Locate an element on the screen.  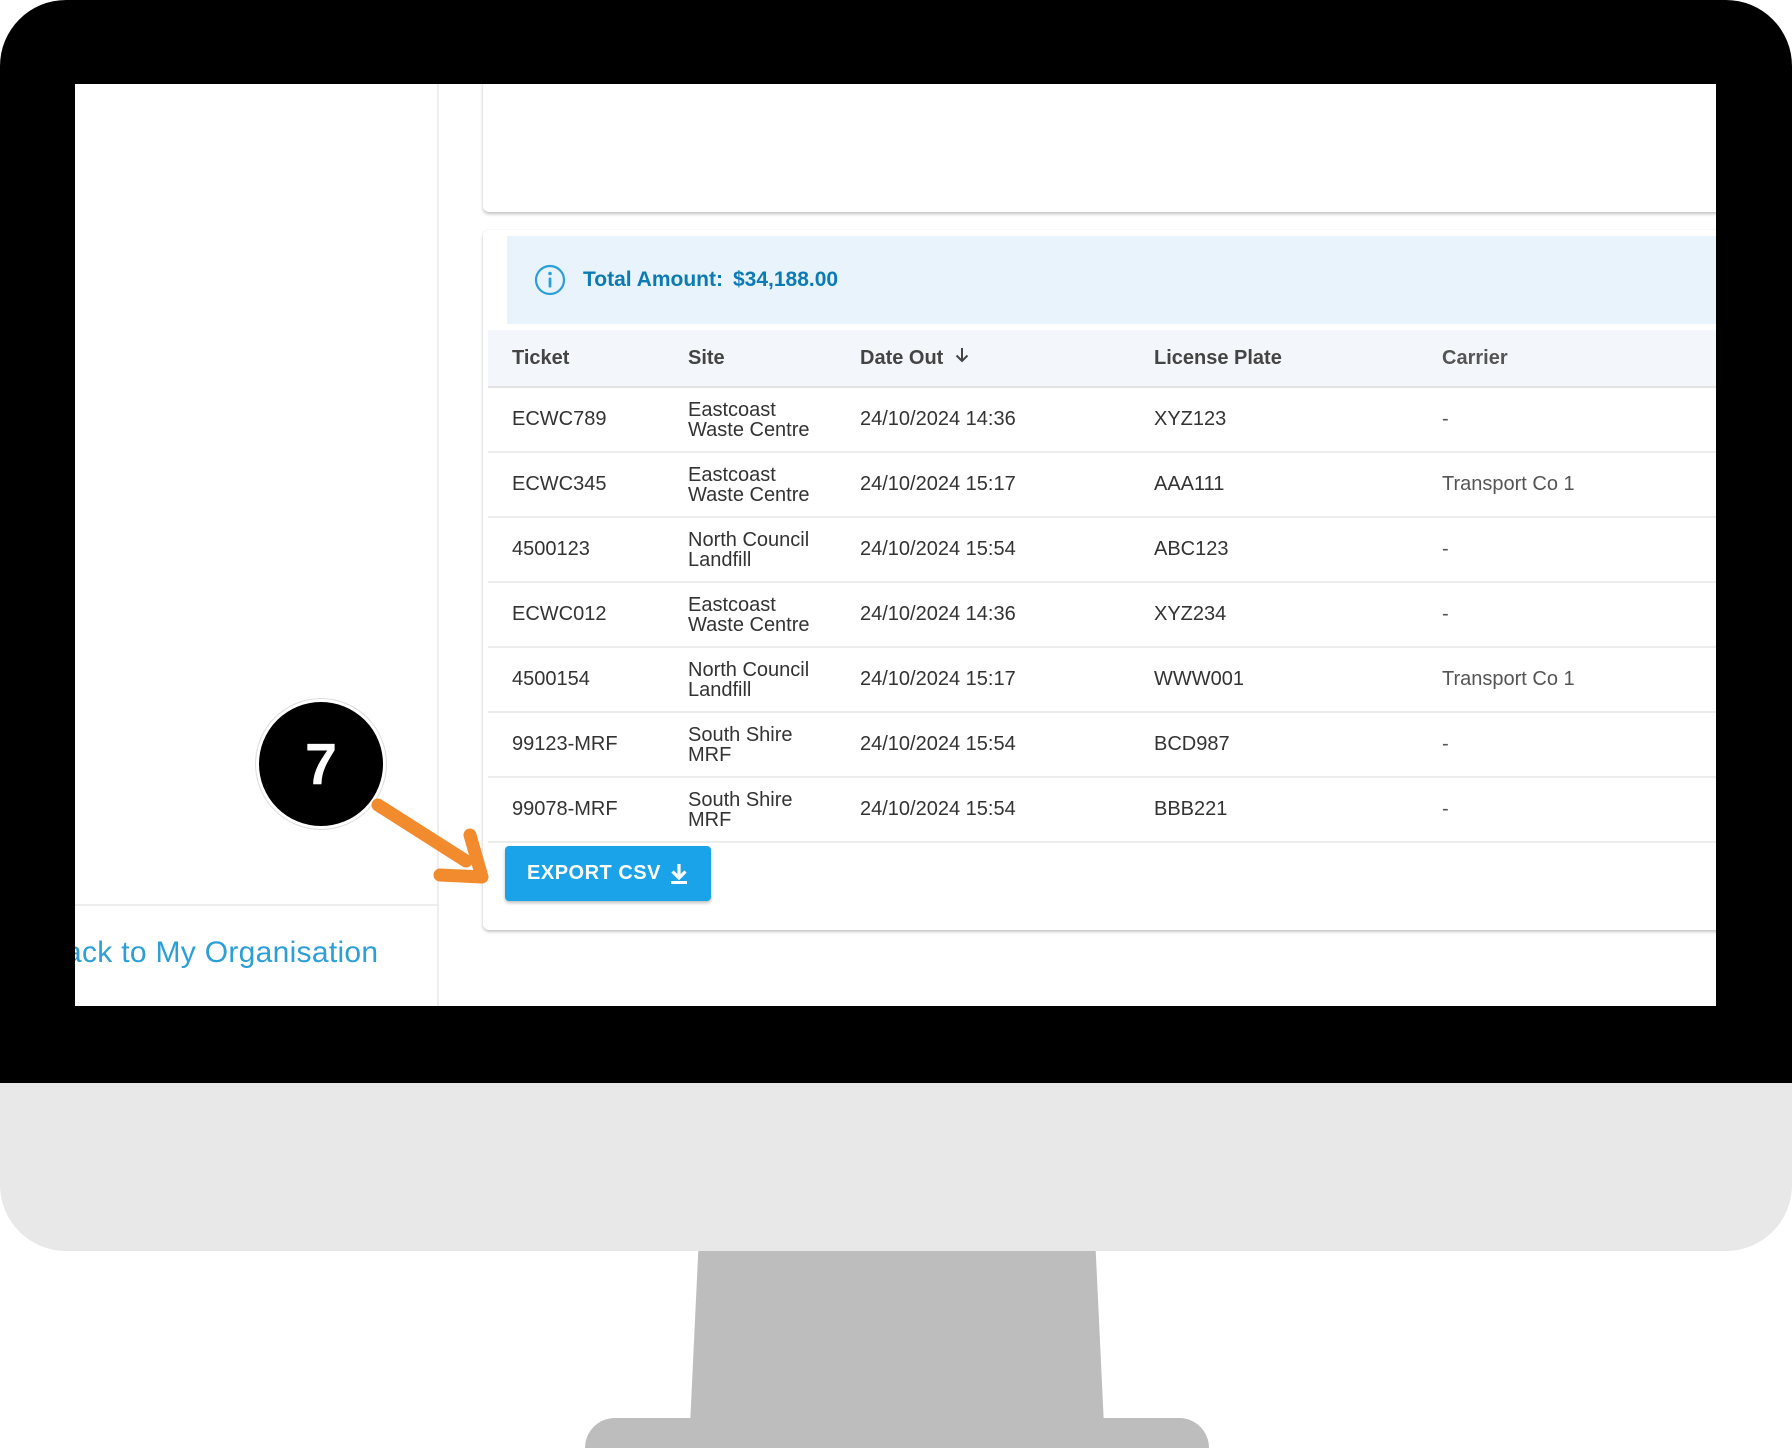
total-amount-banner: Total Amount: $34,188.00 is located at coordinates (1111, 280).